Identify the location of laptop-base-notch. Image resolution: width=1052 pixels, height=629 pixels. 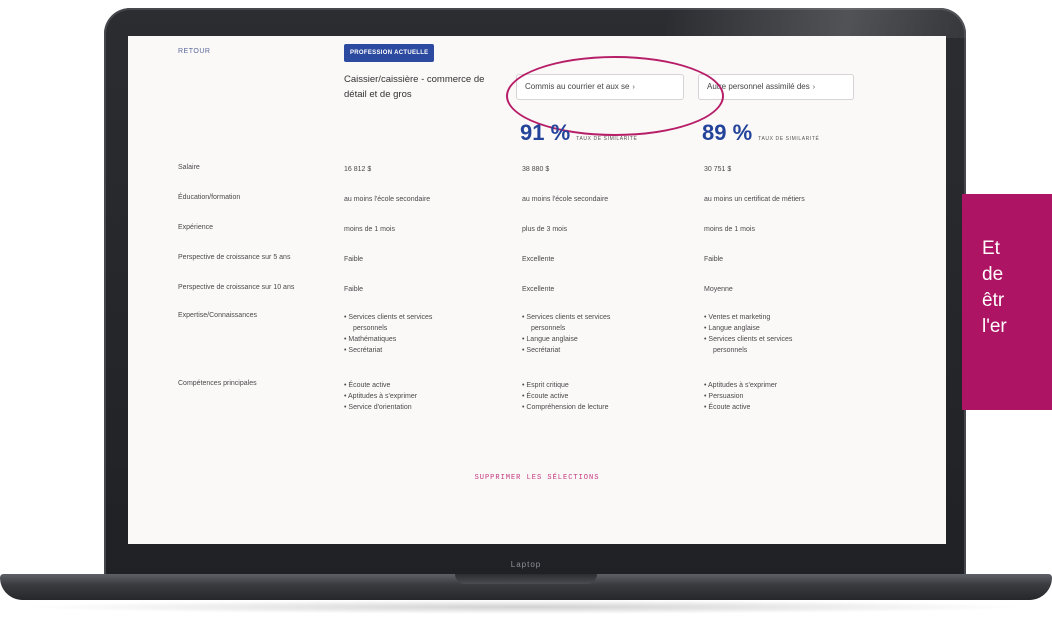
(526, 579).